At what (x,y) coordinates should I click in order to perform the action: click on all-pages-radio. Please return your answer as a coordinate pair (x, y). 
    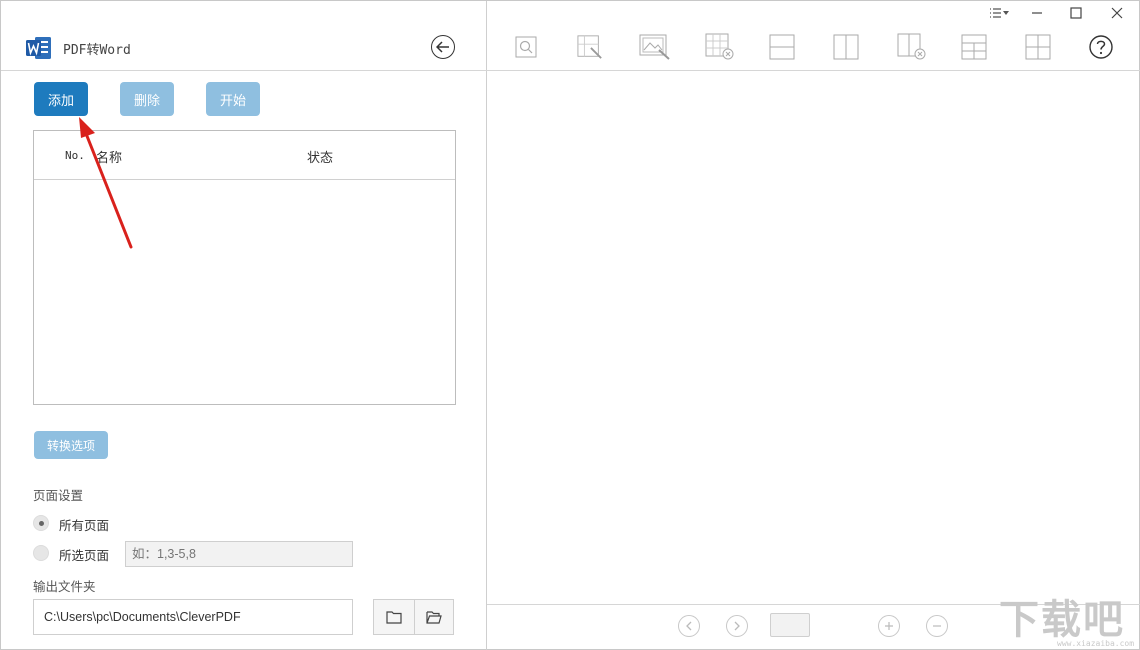
    Looking at the image, I should click on (41, 523).